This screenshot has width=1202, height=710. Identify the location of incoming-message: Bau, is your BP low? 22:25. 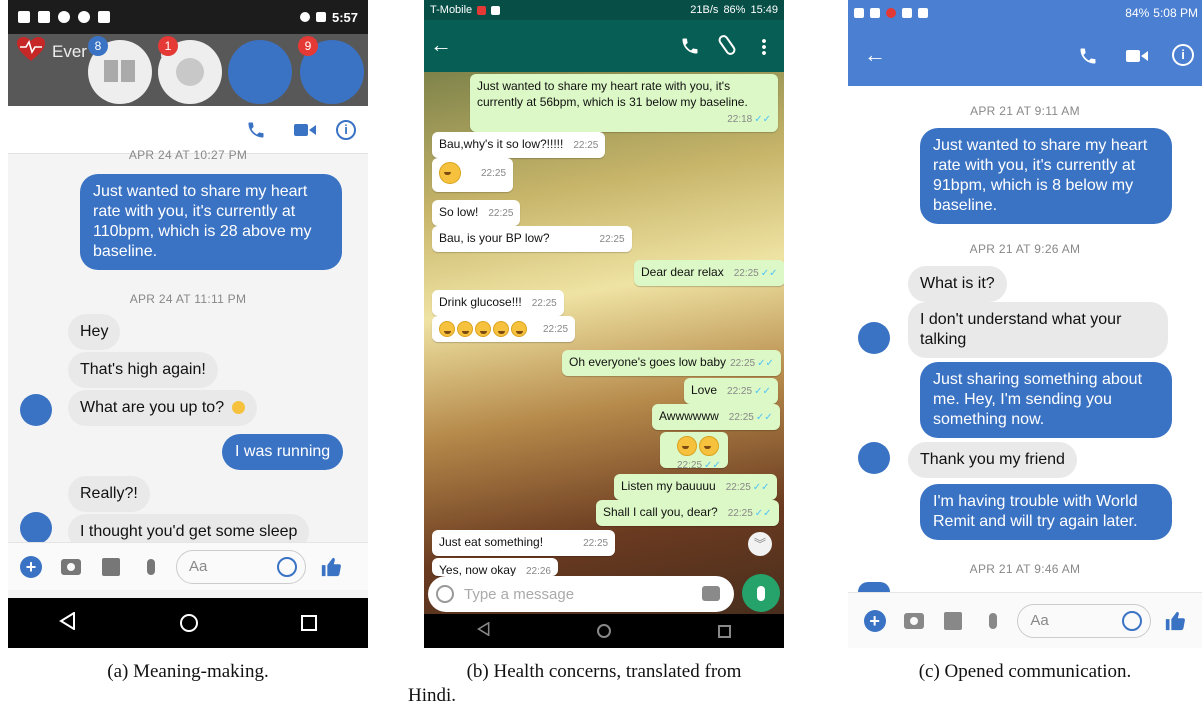
(532, 239).